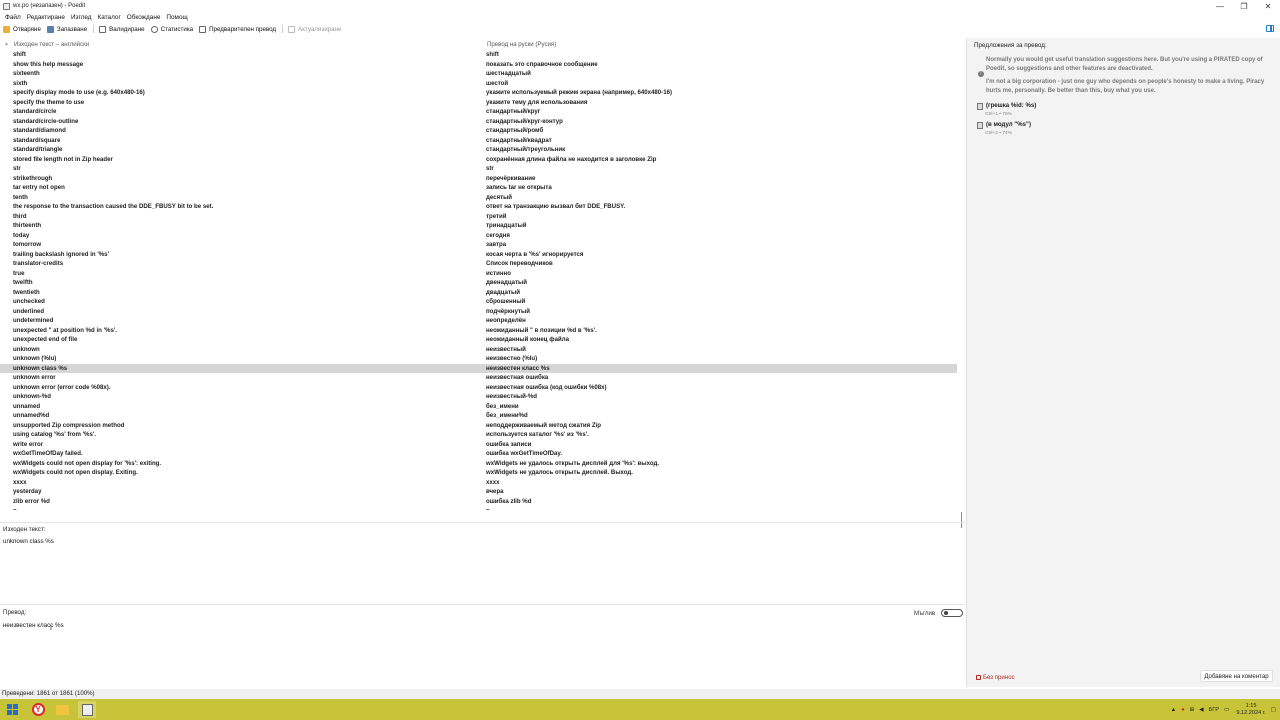  I want to click on table-row: unnamed без_имени, so click(478, 407).